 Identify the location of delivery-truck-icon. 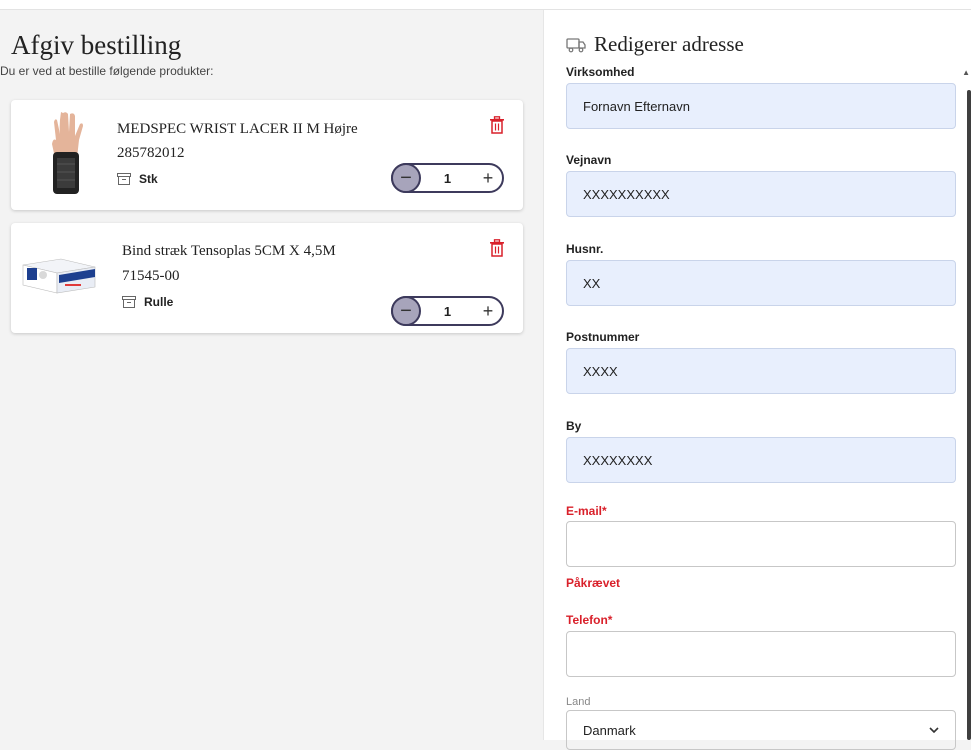
(576, 44).